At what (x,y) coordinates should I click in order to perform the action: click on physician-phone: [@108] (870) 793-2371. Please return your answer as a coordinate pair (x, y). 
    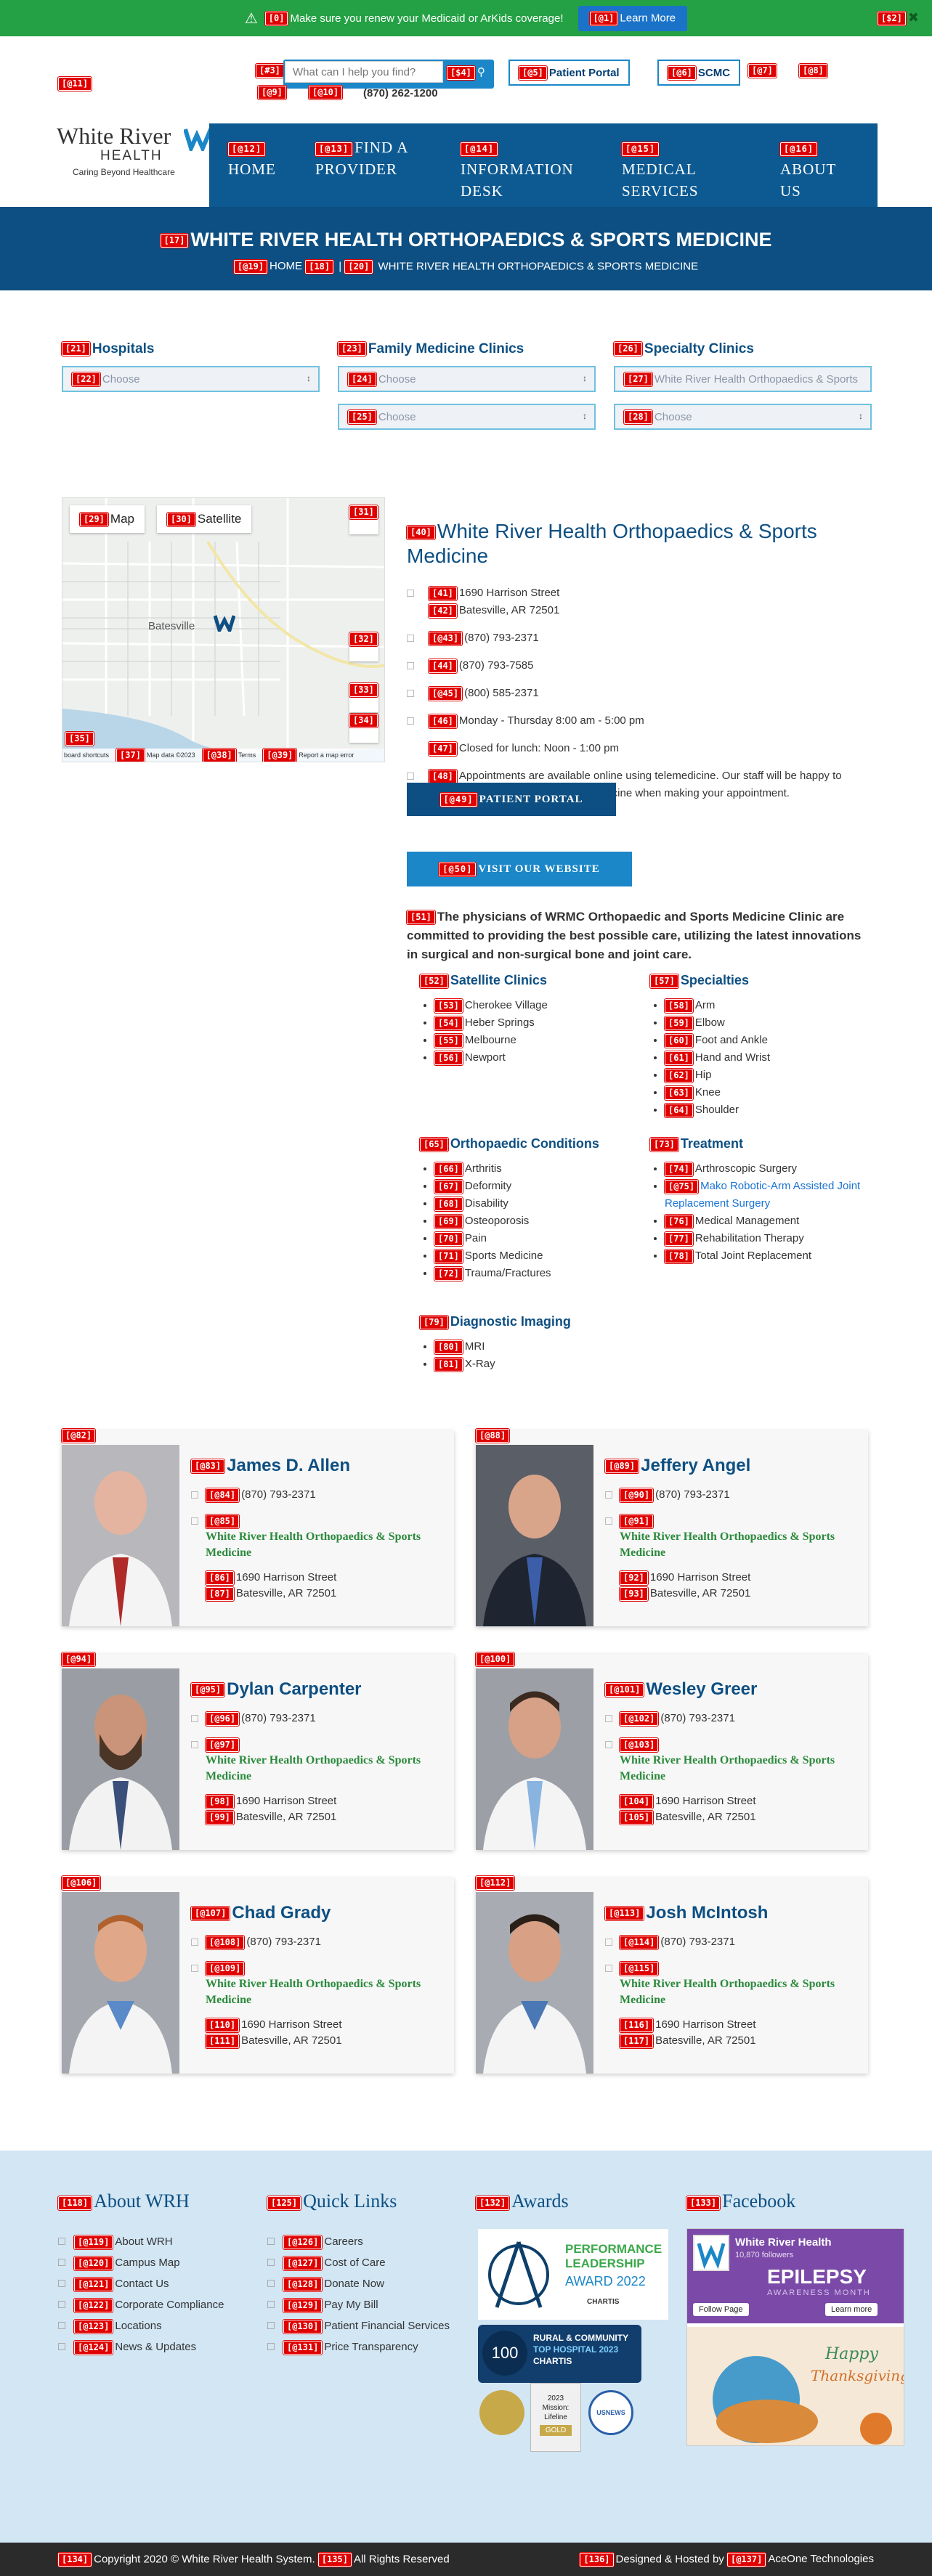
    Looking at the image, I should click on (318, 1942).